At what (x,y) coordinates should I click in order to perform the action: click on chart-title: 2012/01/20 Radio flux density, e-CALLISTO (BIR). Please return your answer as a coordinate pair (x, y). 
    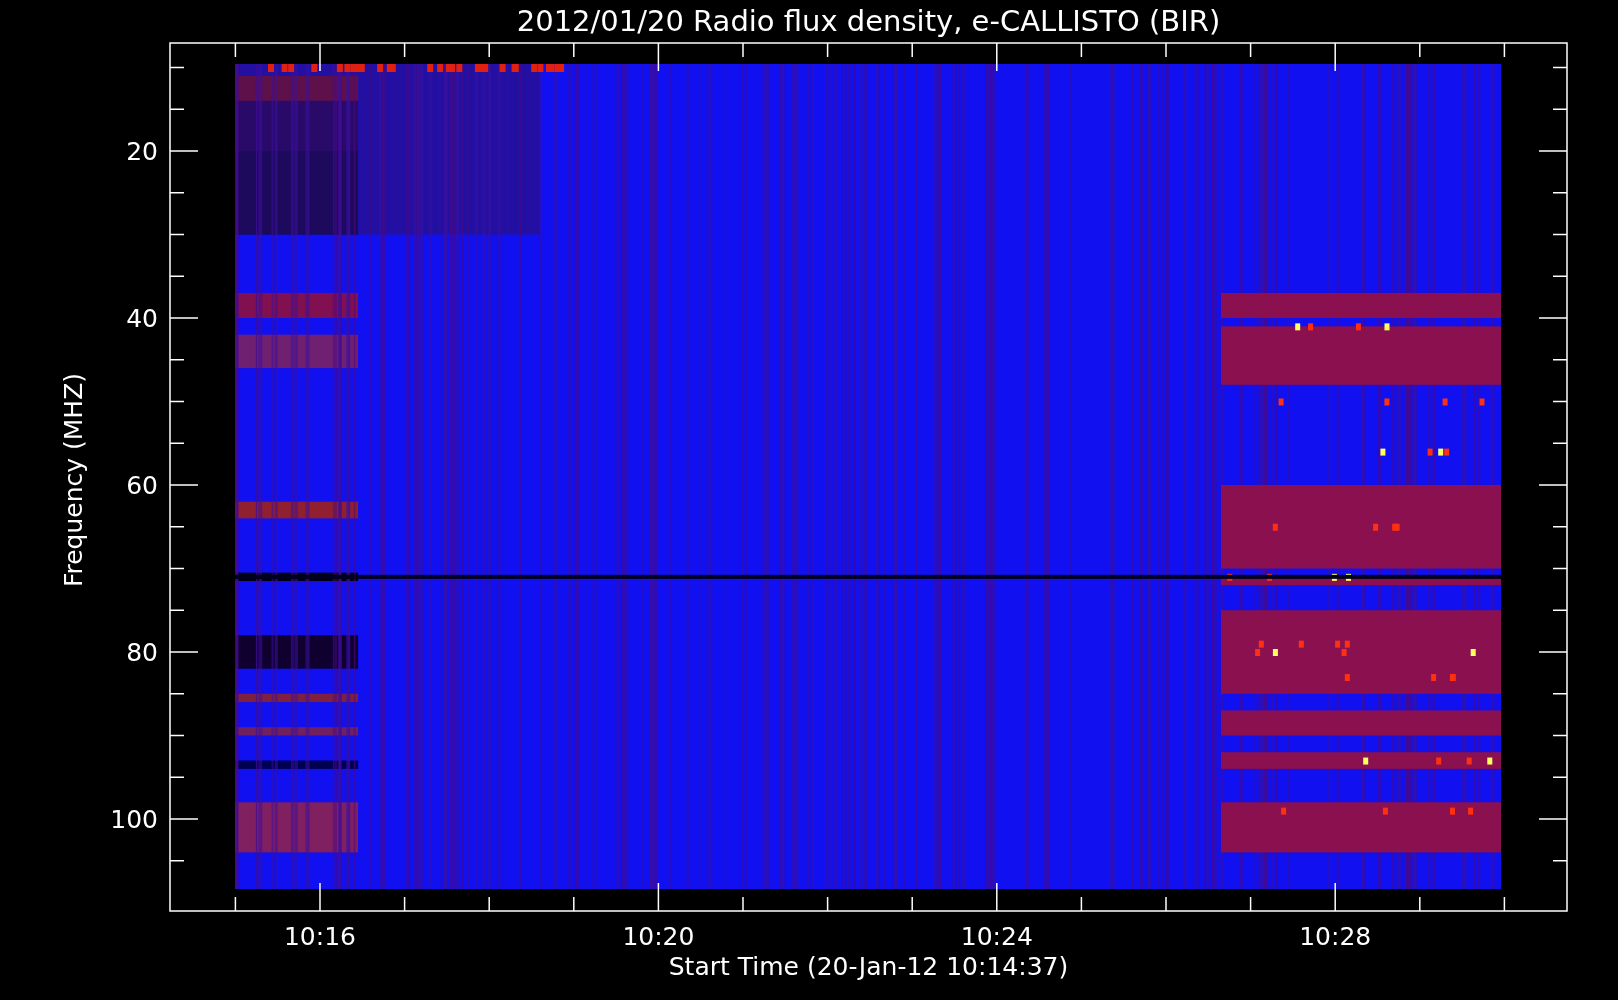
    Looking at the image, I should click on (868, 21).